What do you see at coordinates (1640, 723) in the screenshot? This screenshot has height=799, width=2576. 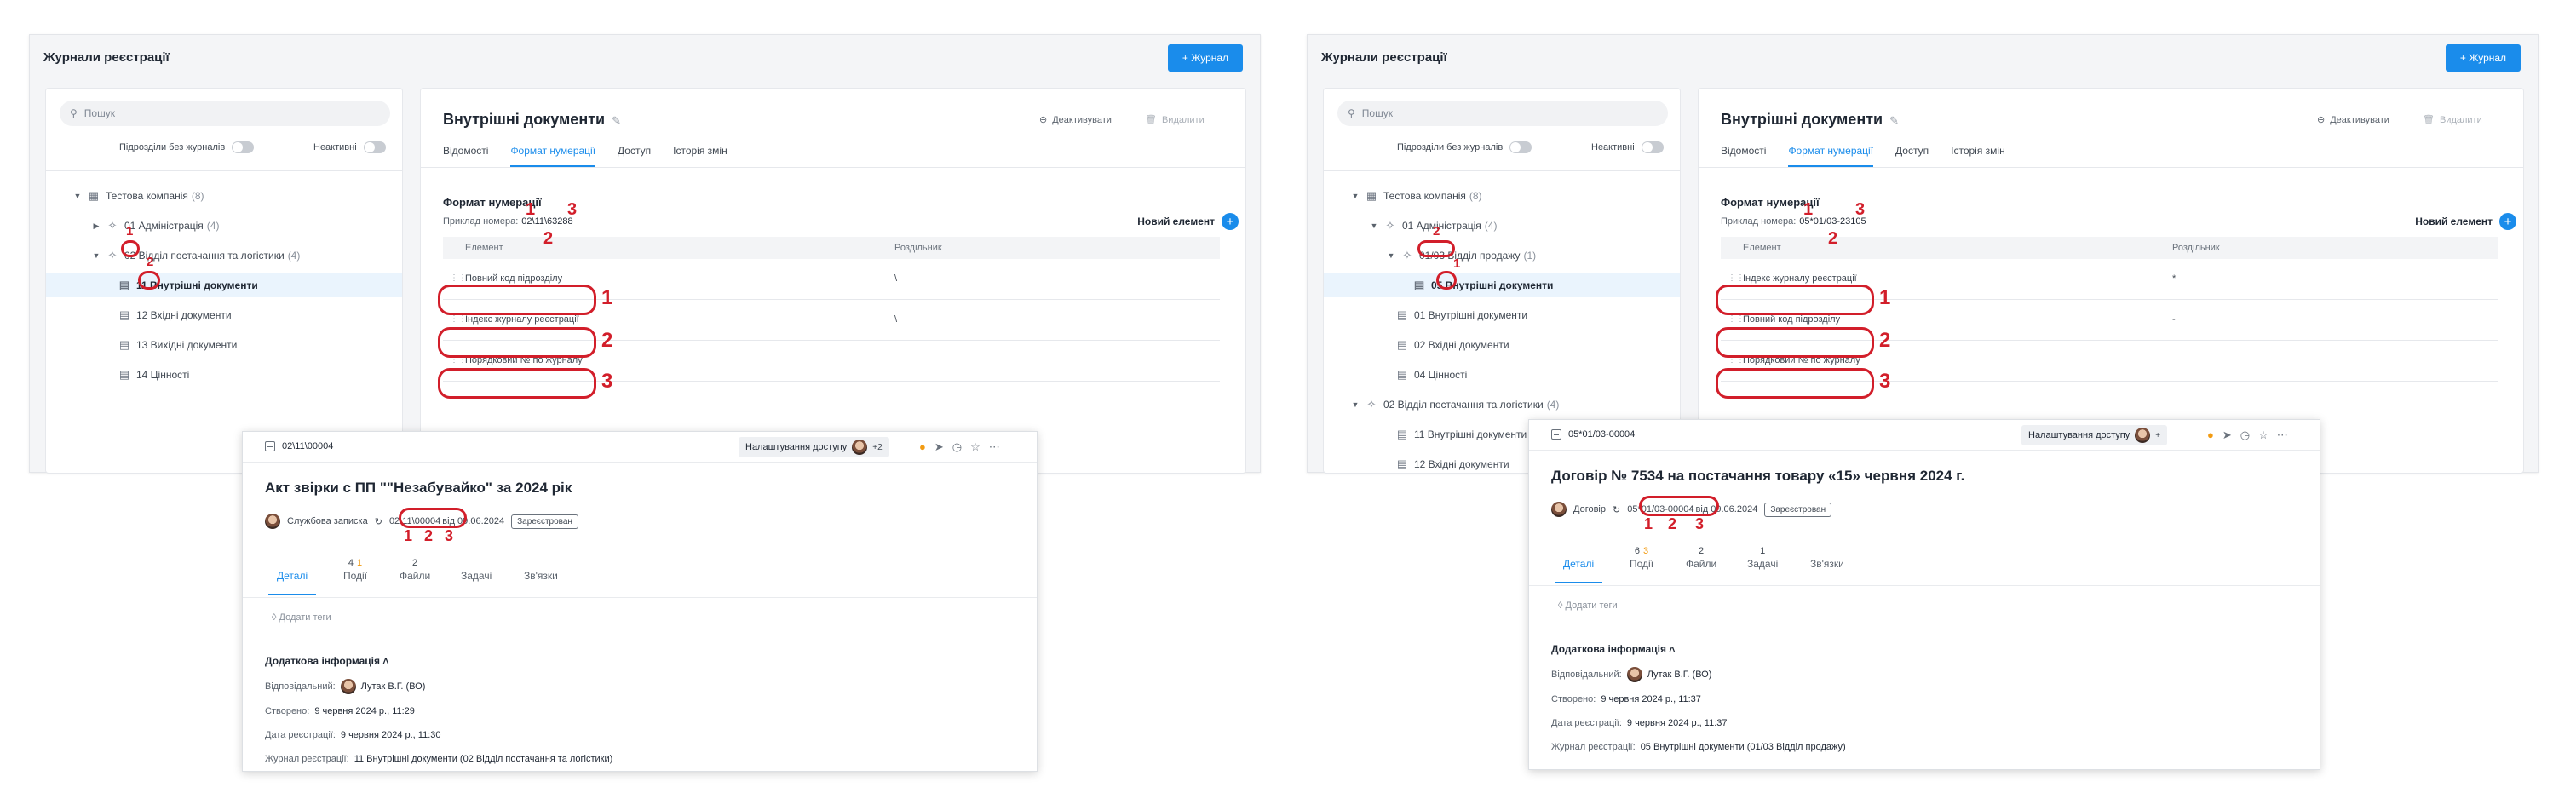 I see `field-reg-date: Дата реєстрації: 9 червня 2024 р., 11:37` at bounding box center [1640, 723].